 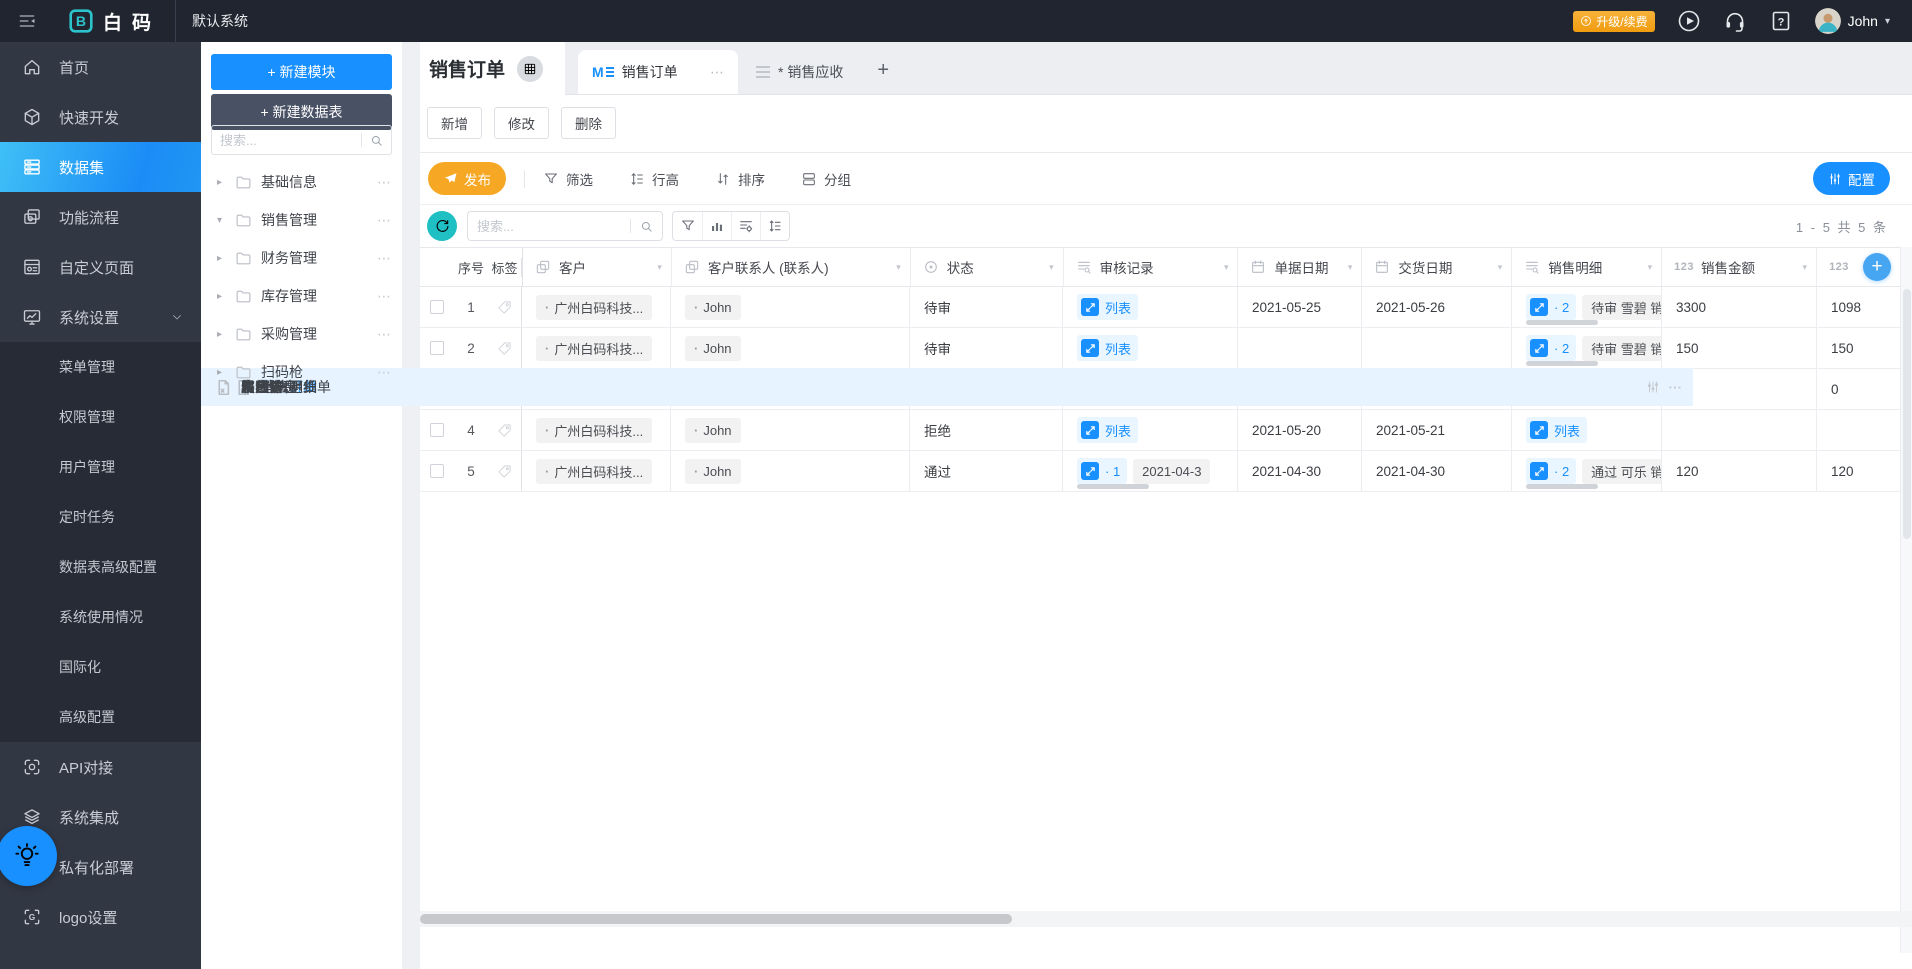 What do you see at coordinates (1614, 21) in the screenshot?
I see `upgrade-badge: 升级/续费` at bounding box center [1614, 21].